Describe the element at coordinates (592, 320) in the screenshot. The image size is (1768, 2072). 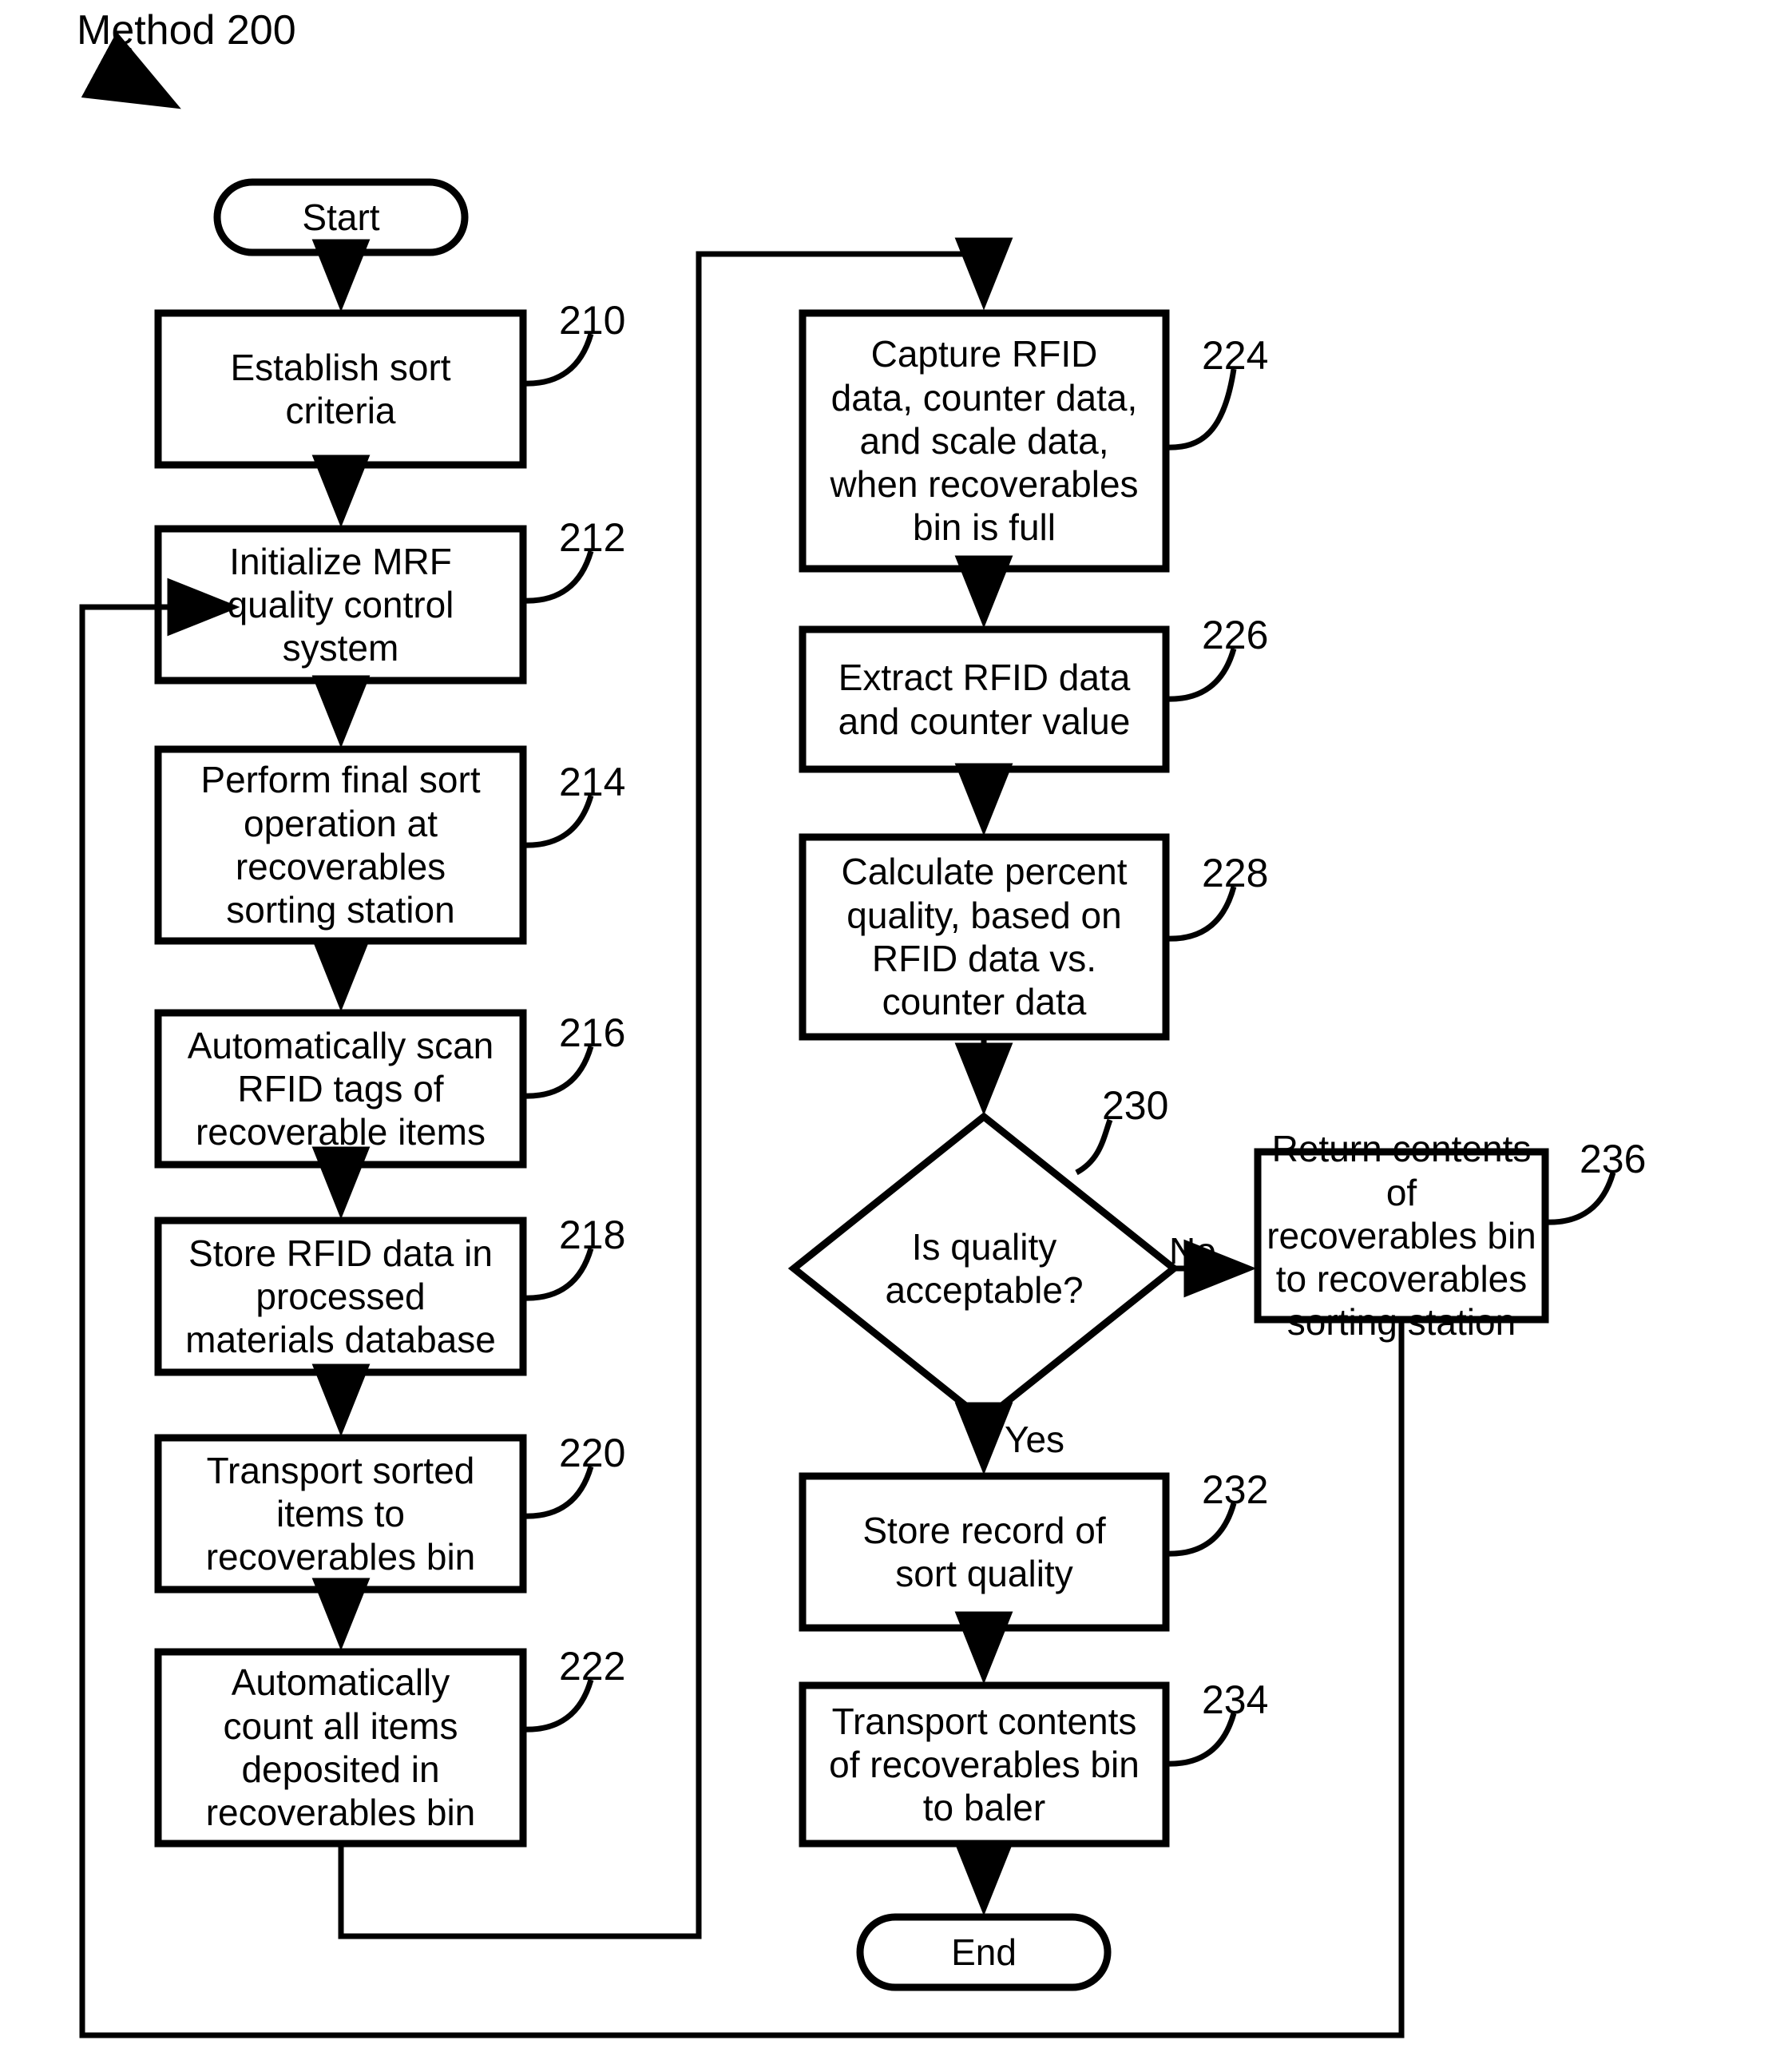
I see `ref-number-210: 210` at that location.